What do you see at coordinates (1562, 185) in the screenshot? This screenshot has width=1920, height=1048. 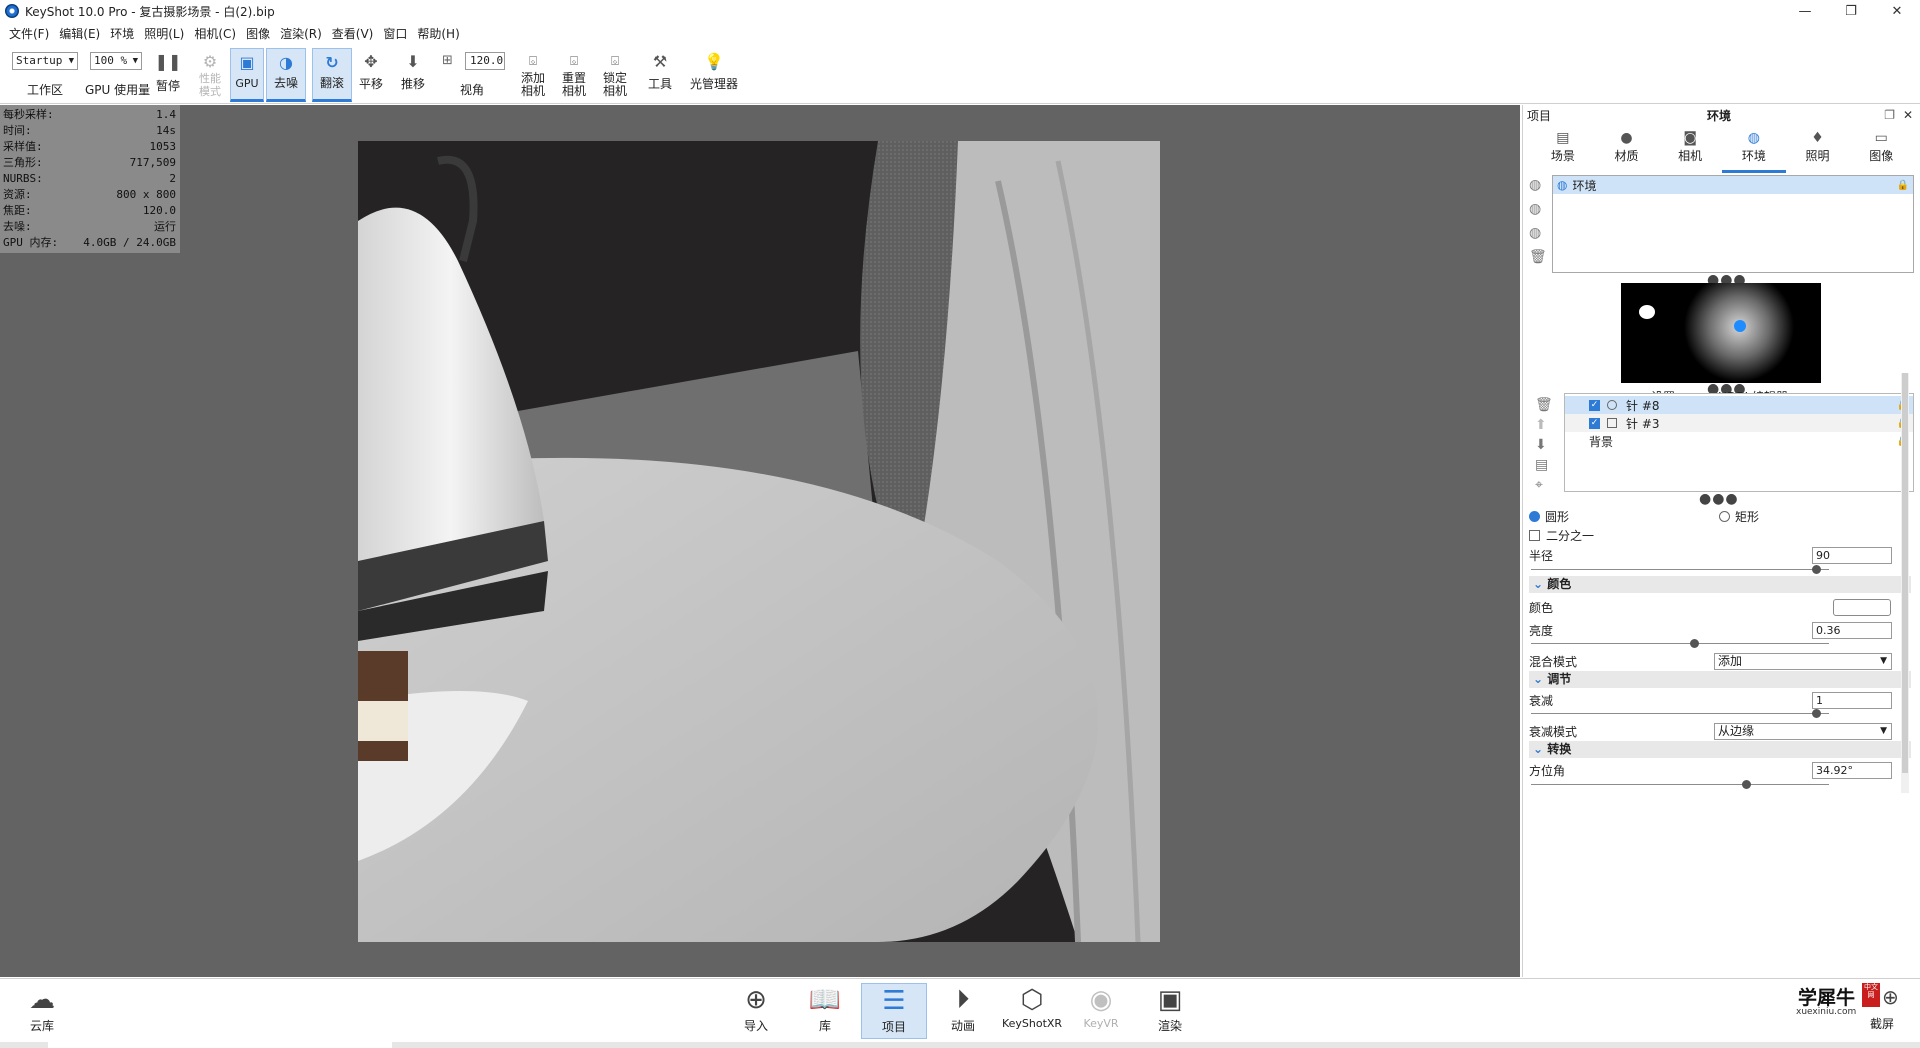 I see `environment-icon: ◍` at bounding box center [1562, 185].